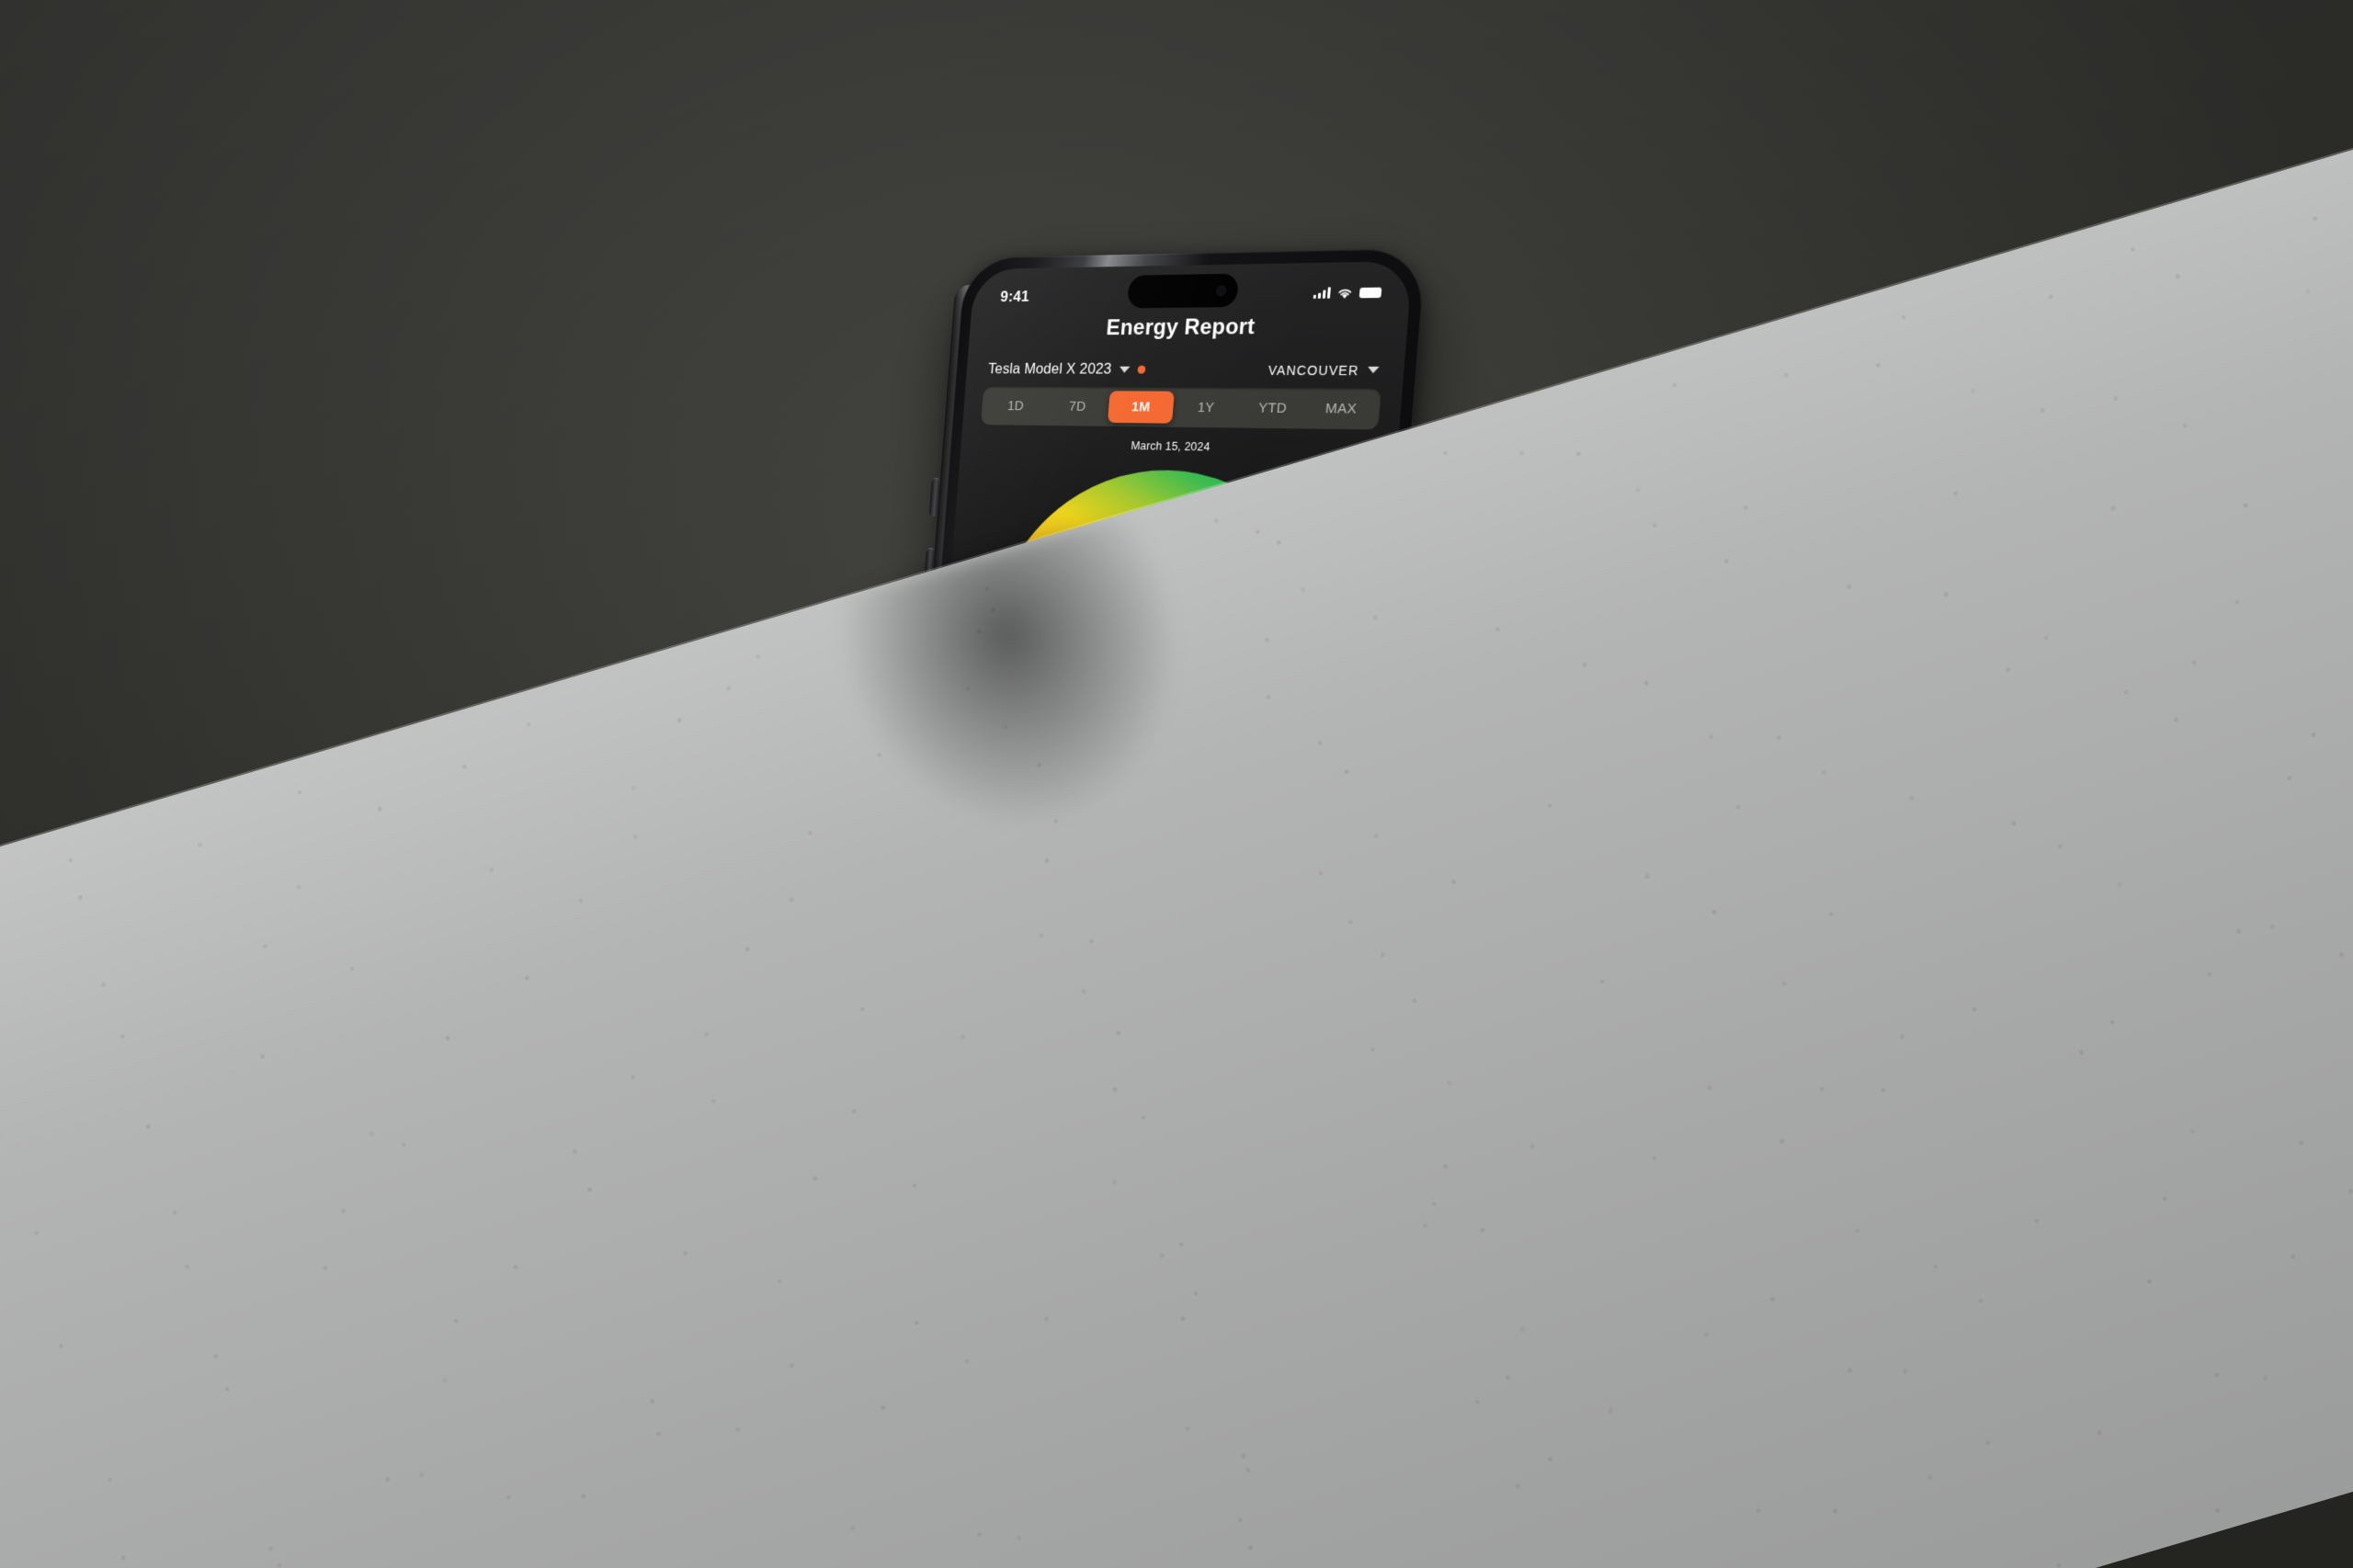 The height and width of the screenshot is (1568, 2353). Describe the element at coordinates (1221, 290) in the screenshot. I see `front-camera-icon` at that location.